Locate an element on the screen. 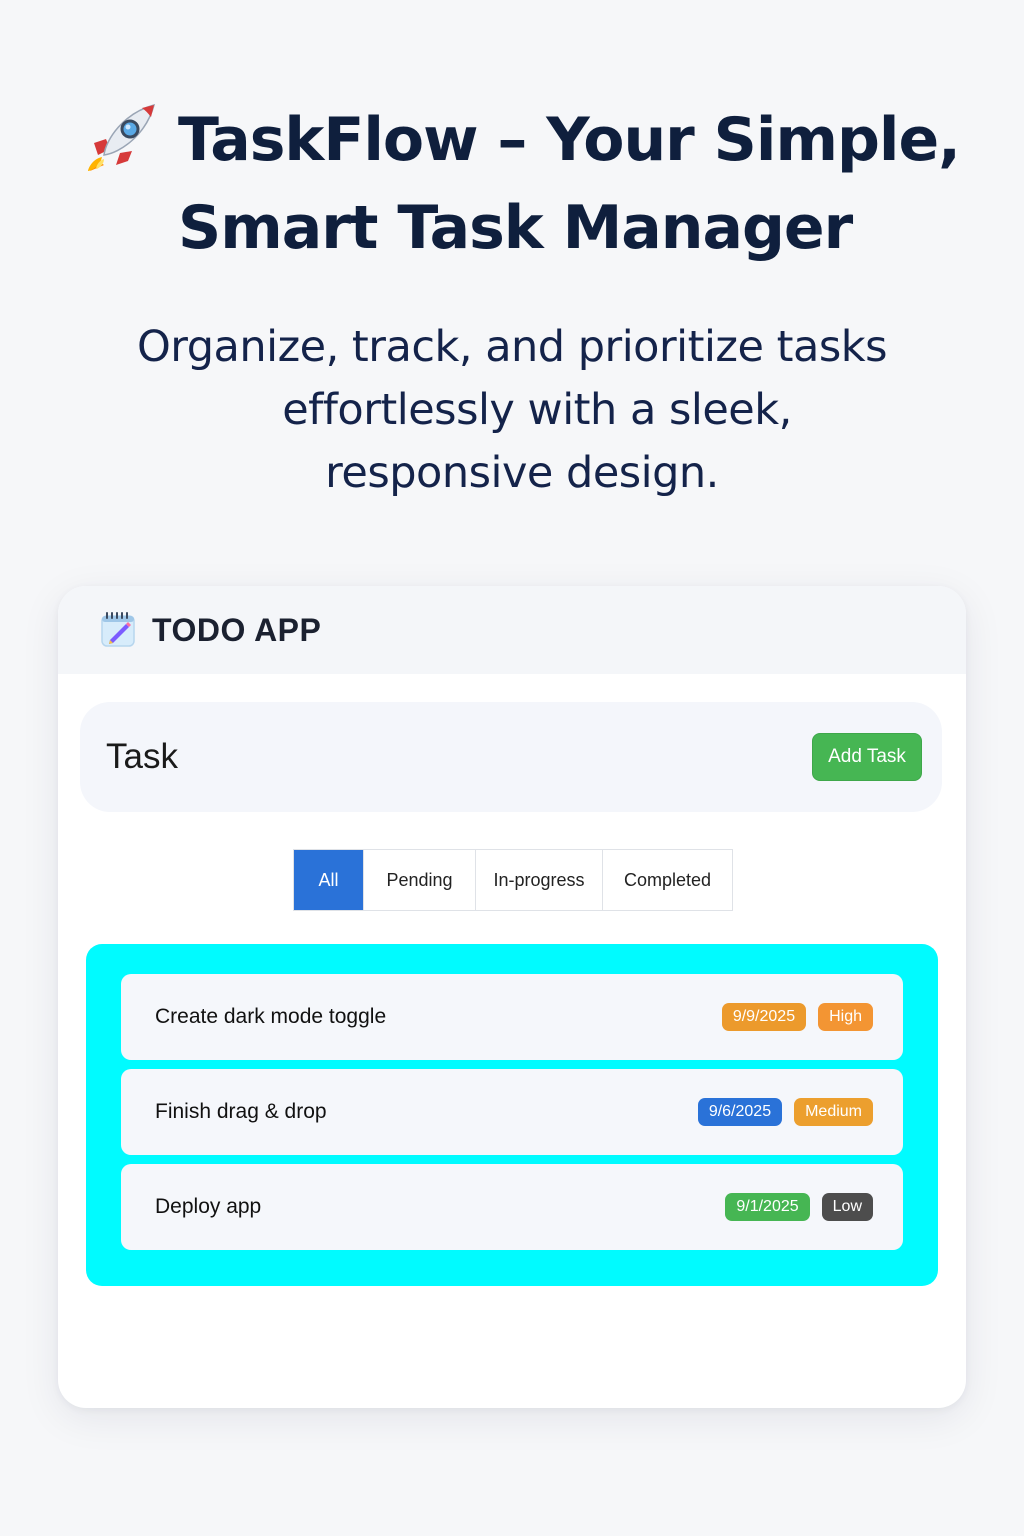  app-header: TODO APP is located at coordinates (512, 630).